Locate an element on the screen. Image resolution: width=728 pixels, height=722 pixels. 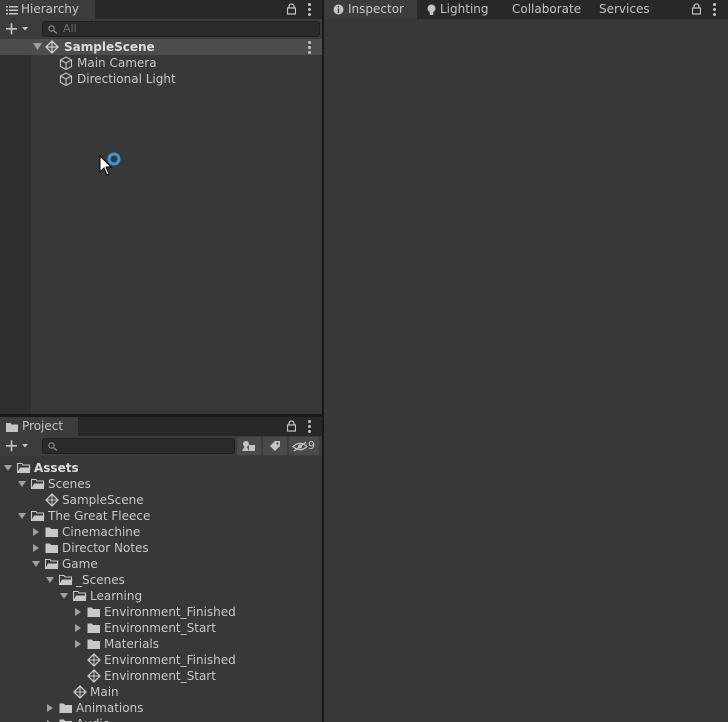
project-tree-item-label: The Great Fleece is located at coordinates (99, 516).